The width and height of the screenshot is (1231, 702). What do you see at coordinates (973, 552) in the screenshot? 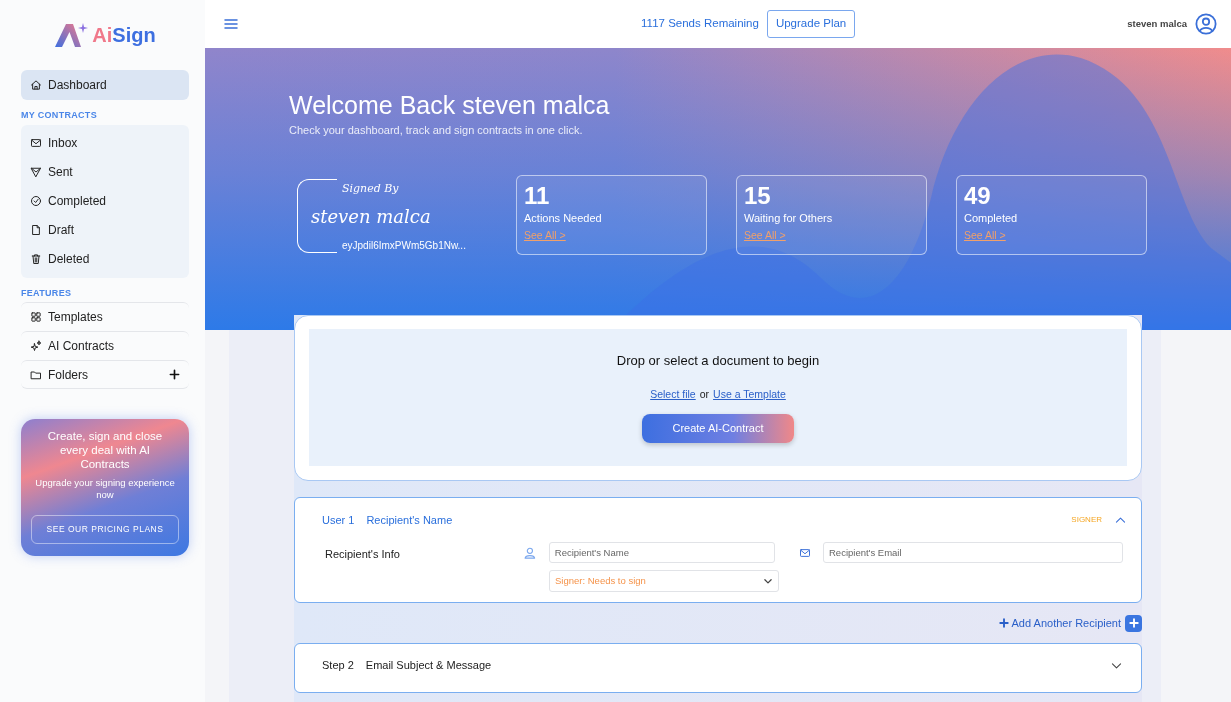
I see `email-field: Recipient's Email` at bounding box center [973, 552].